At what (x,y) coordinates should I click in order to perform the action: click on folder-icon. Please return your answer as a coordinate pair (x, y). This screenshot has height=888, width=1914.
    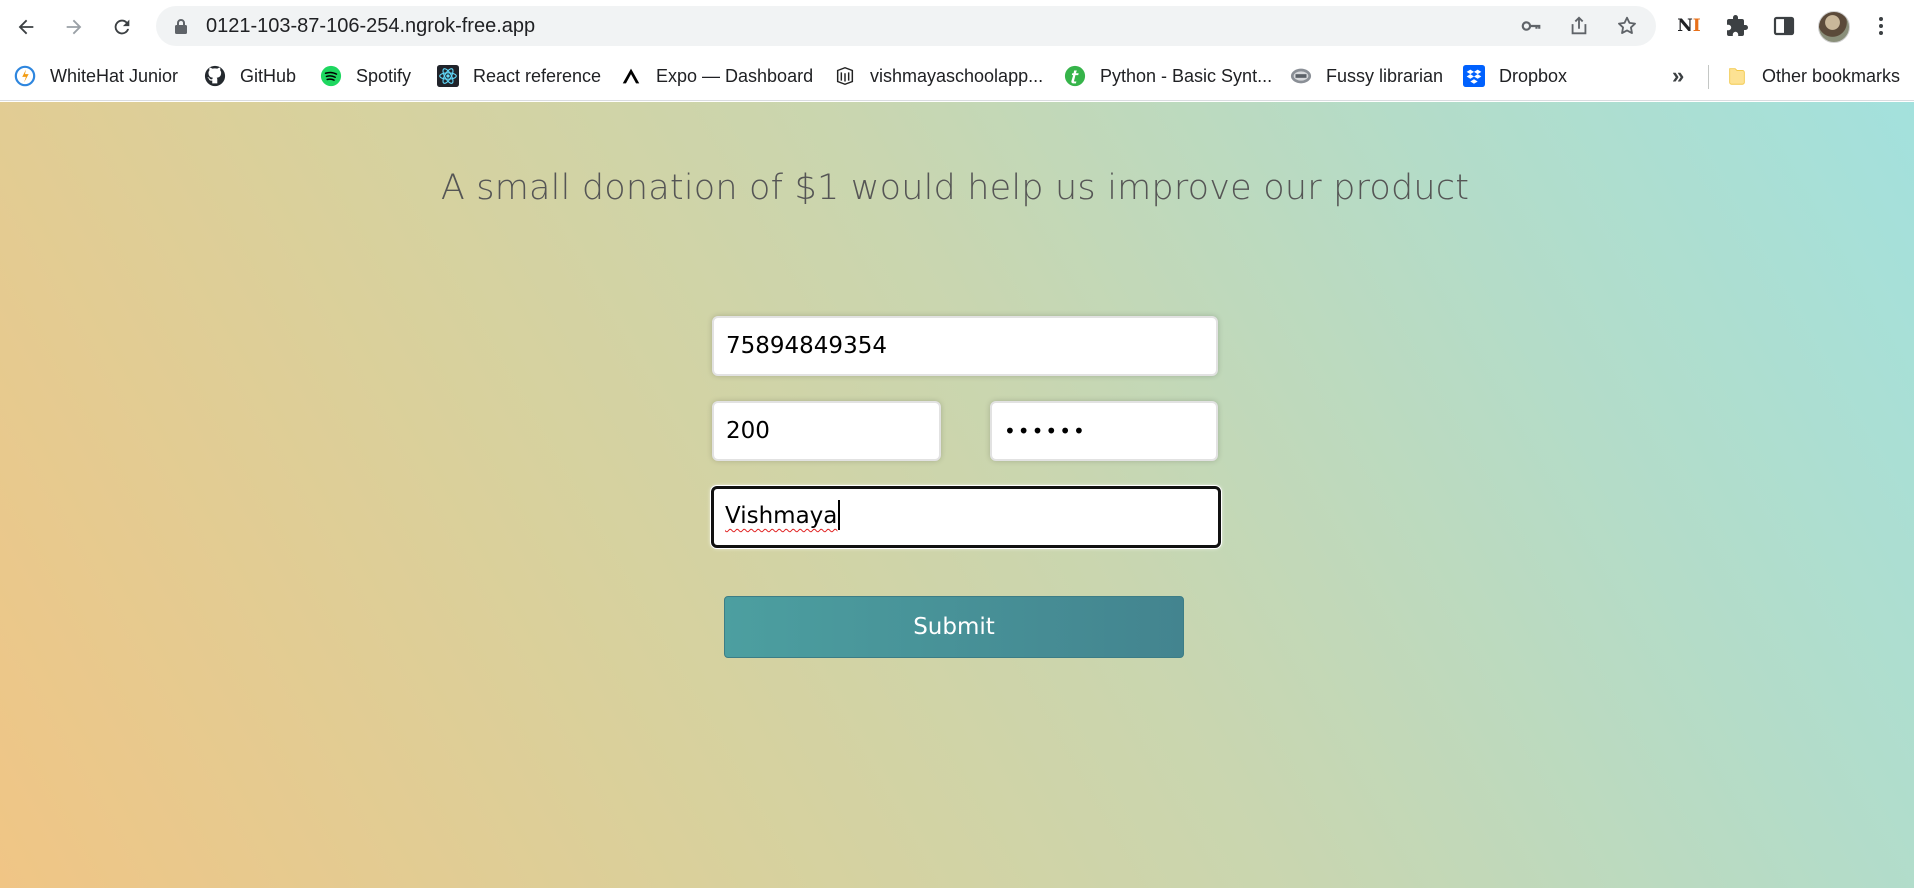
    Looking at the image, I should click on (1737, 76).